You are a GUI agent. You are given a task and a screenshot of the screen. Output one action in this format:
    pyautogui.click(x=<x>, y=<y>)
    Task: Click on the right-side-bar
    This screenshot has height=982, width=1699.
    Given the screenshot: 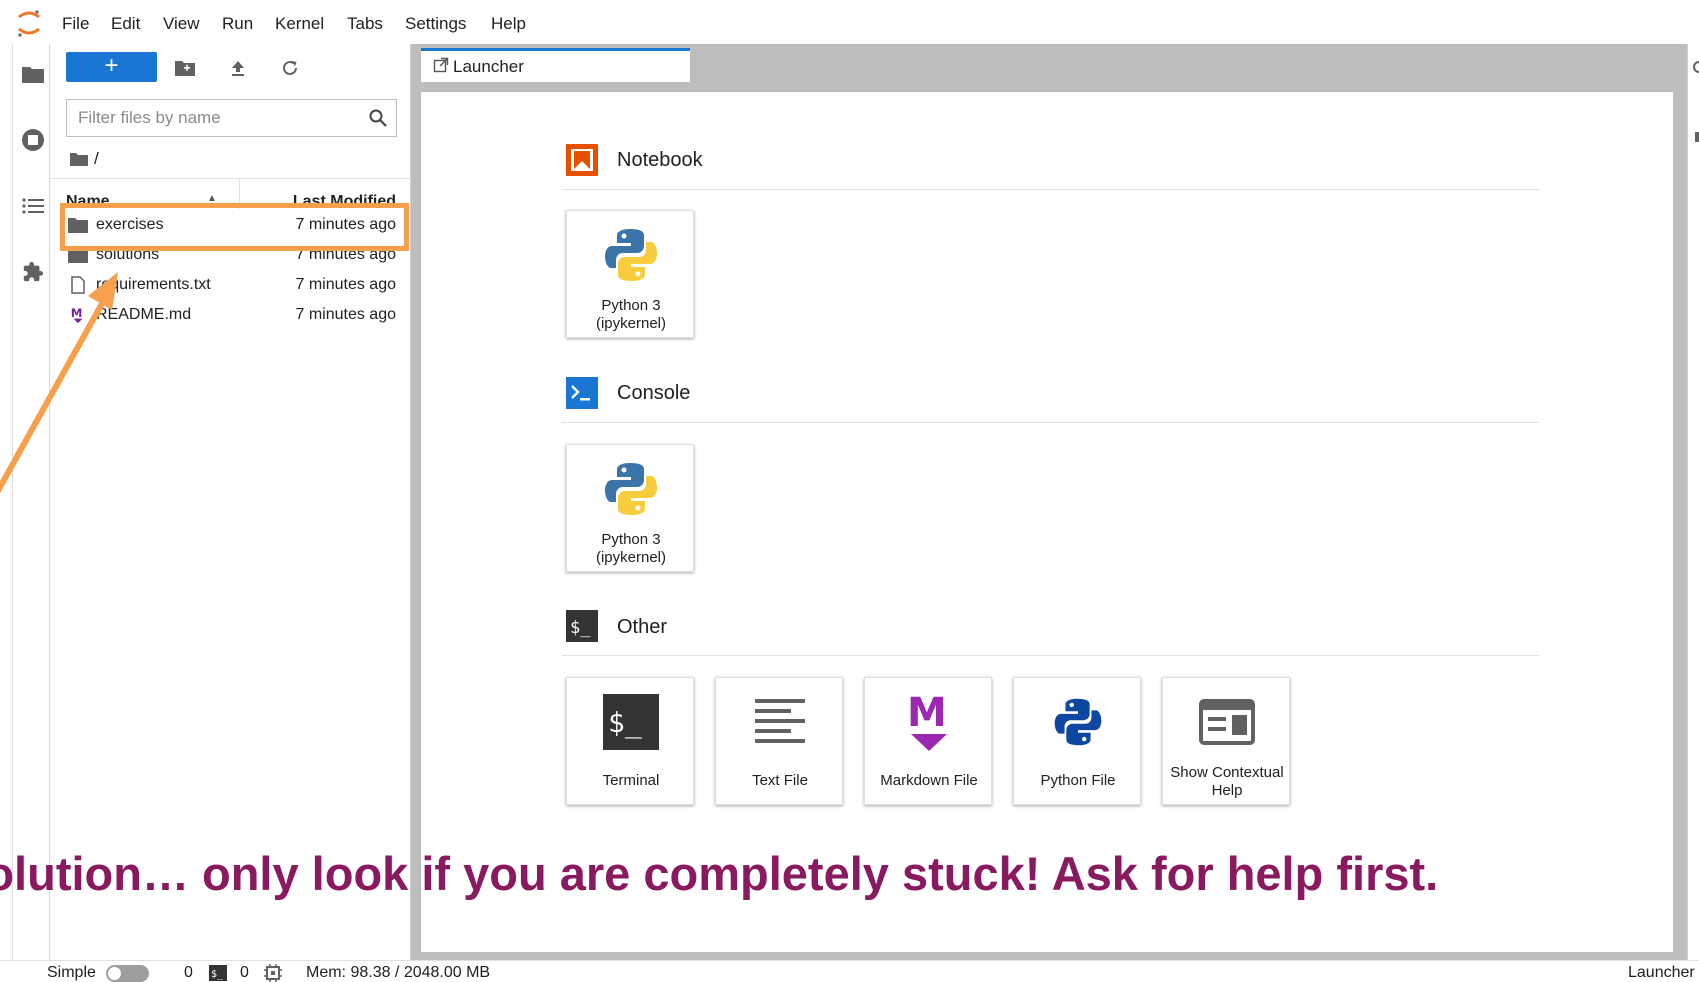 What is the action you would take?
    pyautogui.click(x=1693, y=502)
    